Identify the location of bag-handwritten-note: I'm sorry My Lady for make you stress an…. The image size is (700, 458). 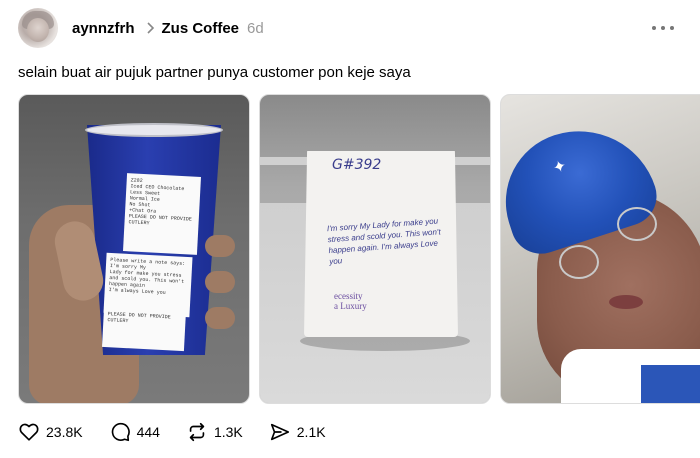
(383, 241).